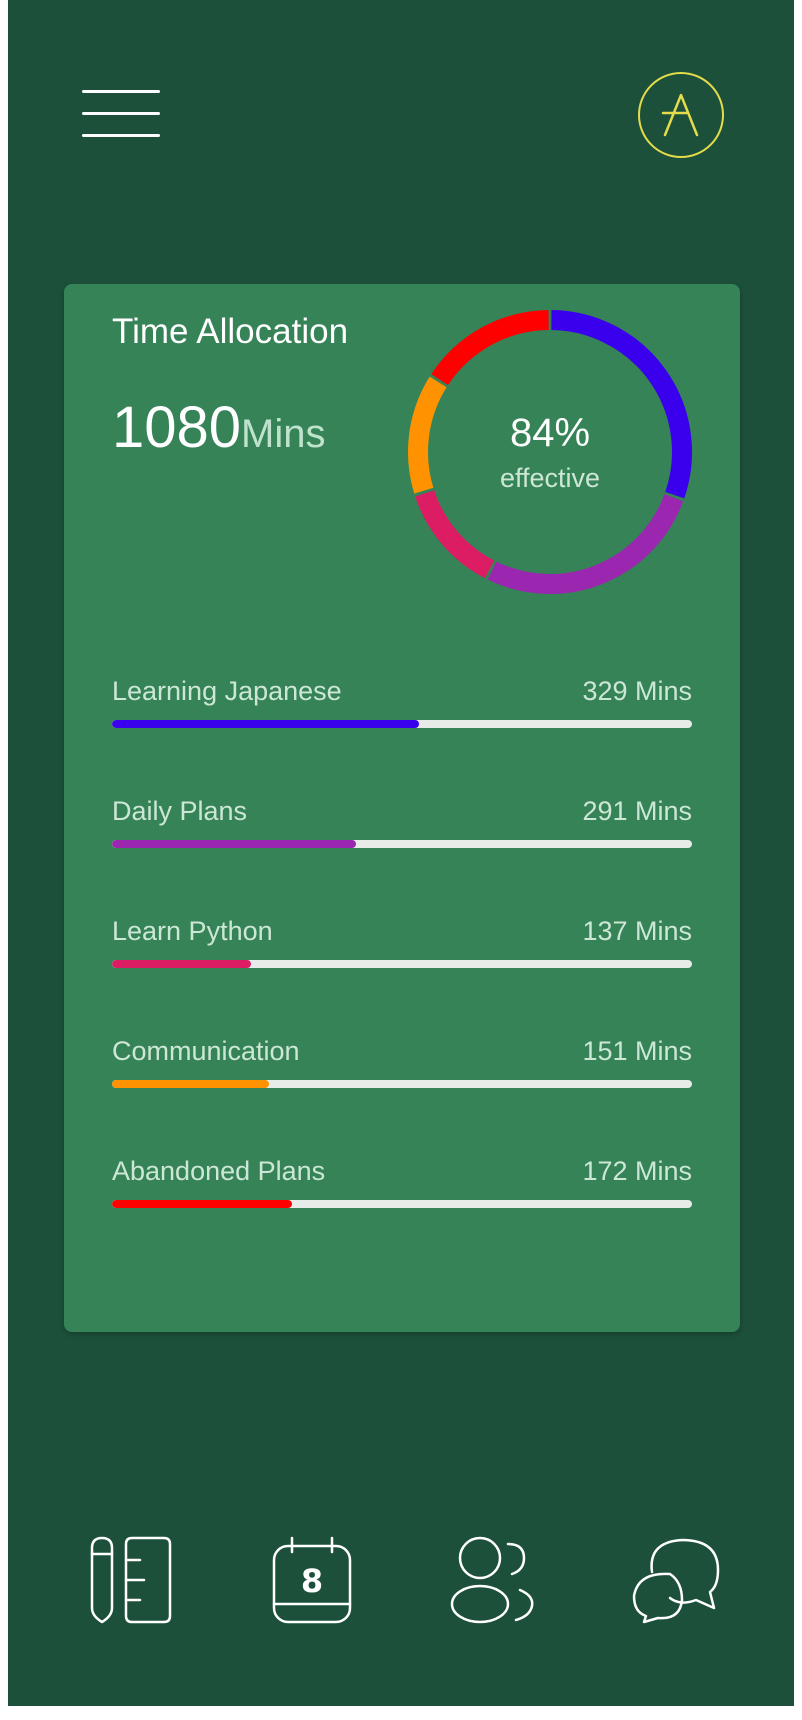 The image size is (802, 1720). What do you see at coordinates (402, 736) in the screenshot?
I see `list-item: Learning Japanese 329 Mins` at bounding box center [402, 736].